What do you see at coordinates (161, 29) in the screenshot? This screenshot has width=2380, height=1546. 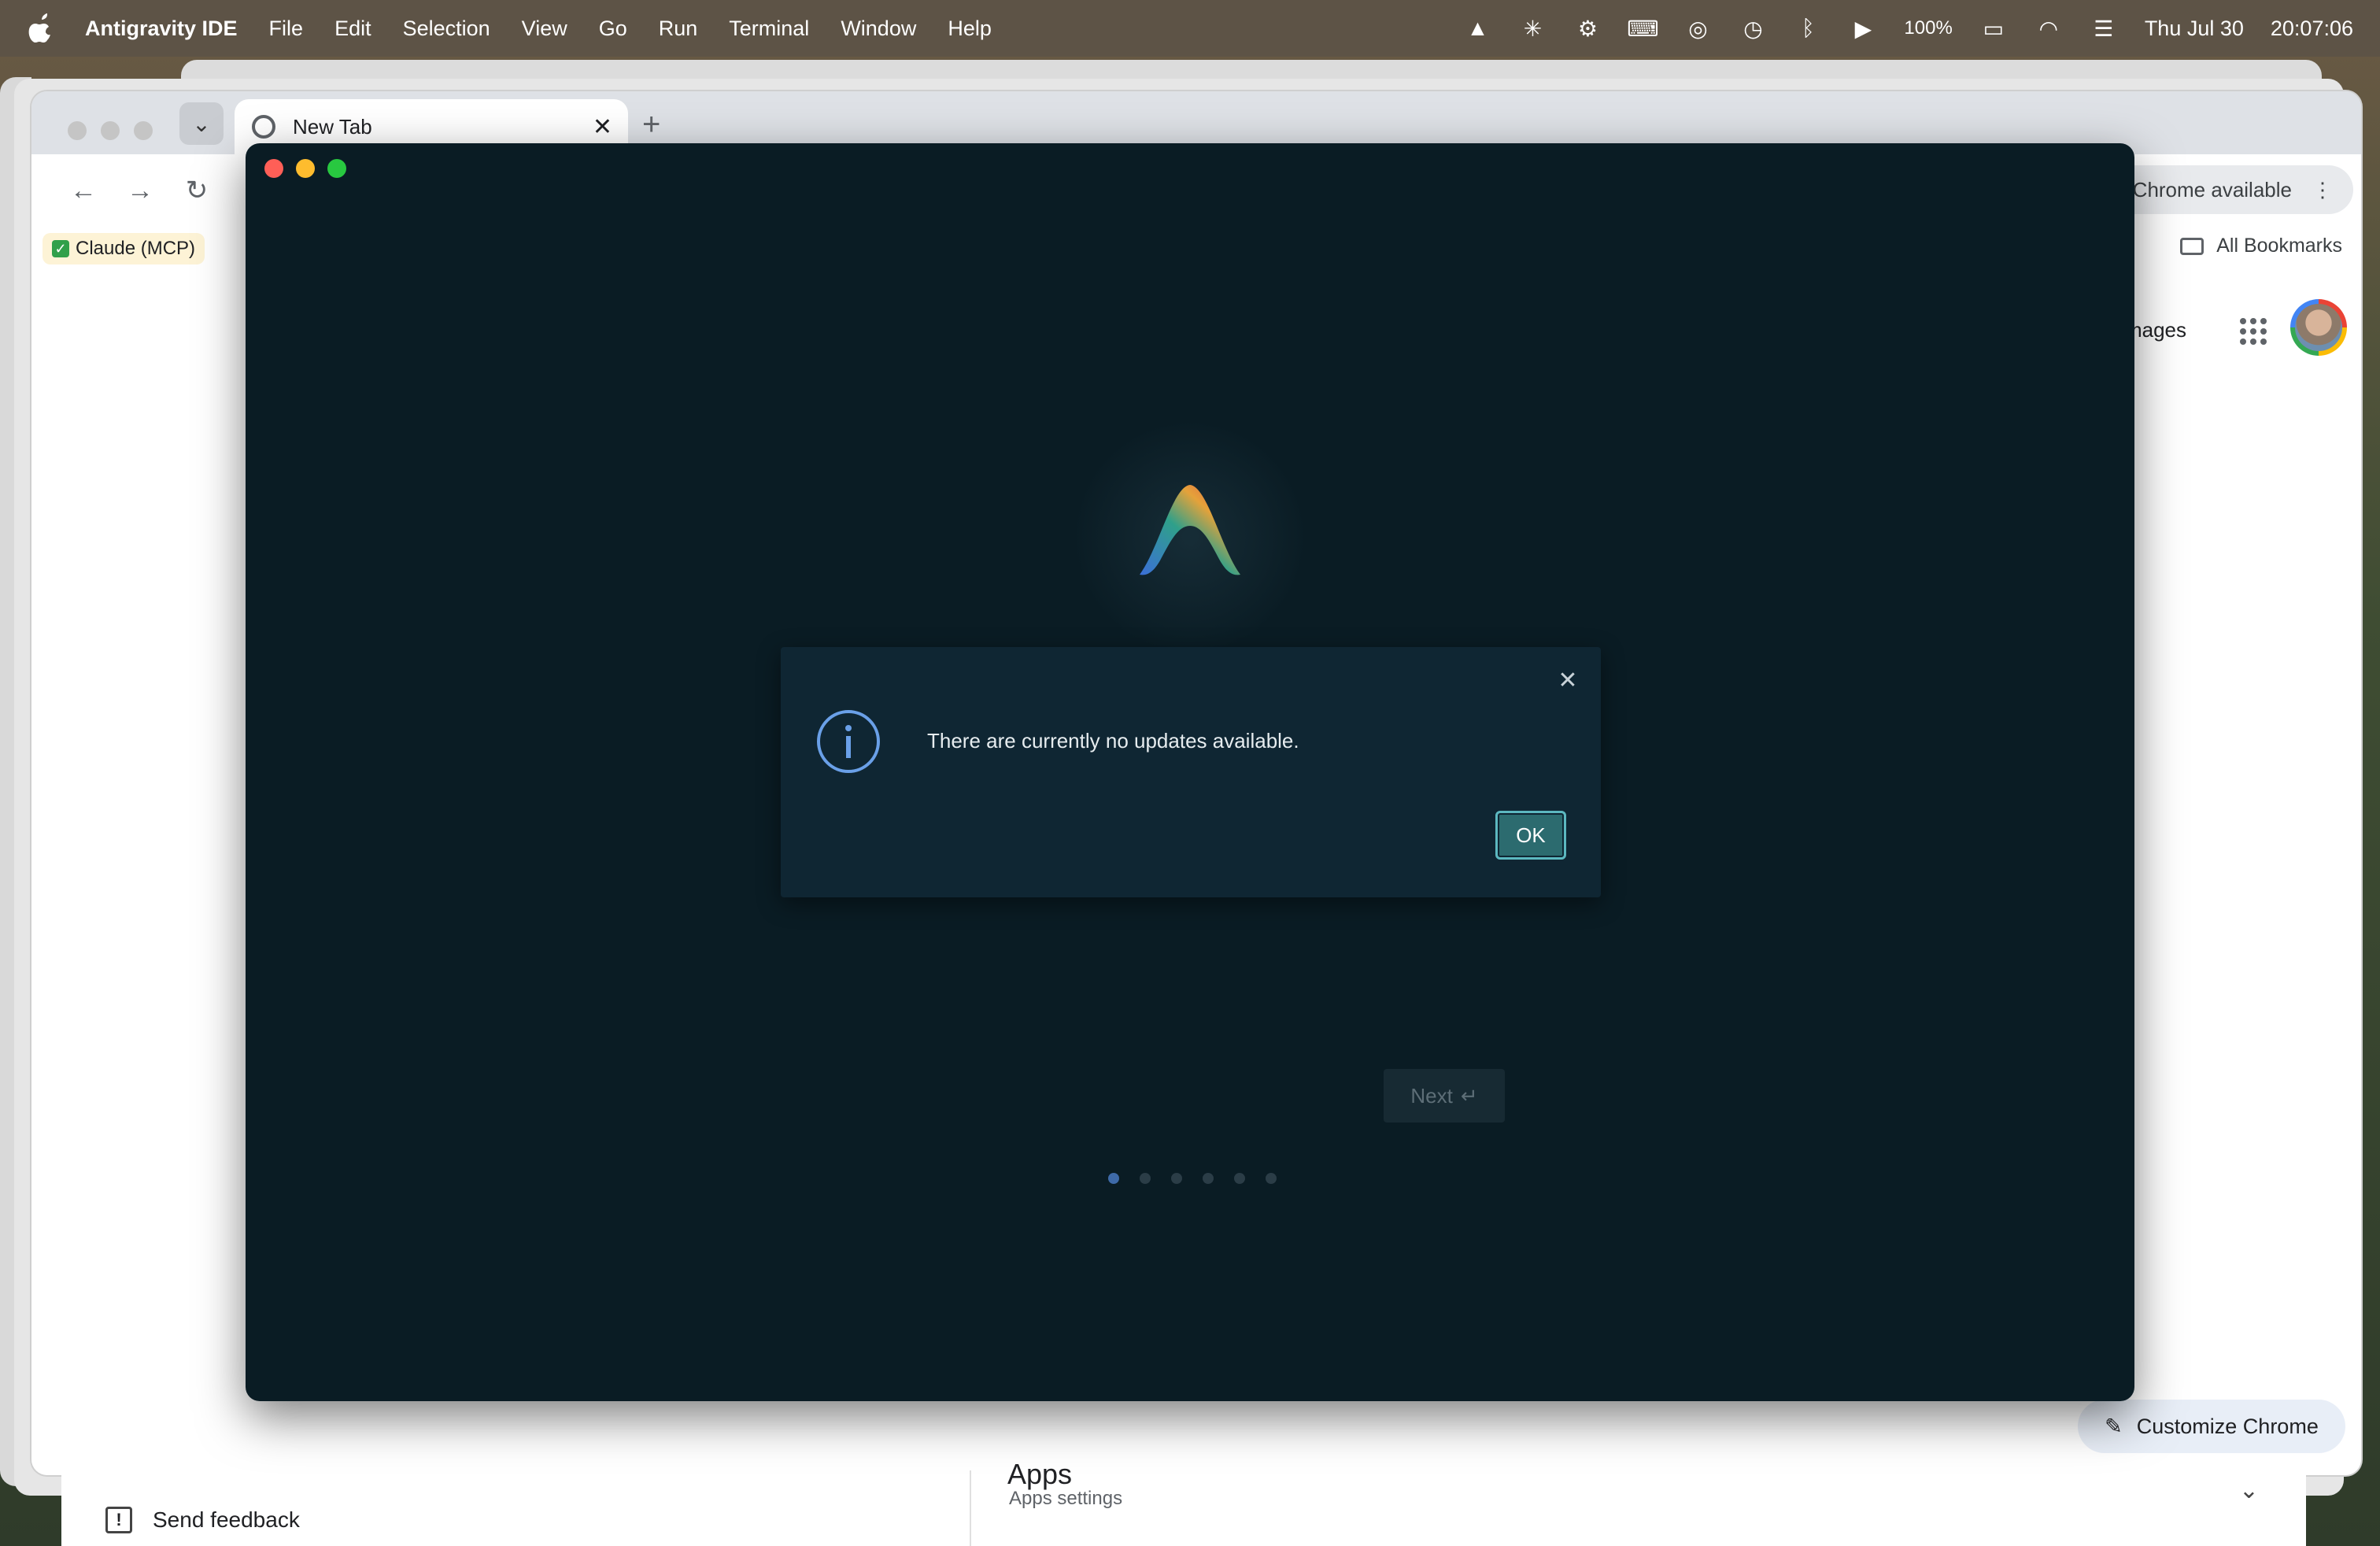 I see `app-name-menu: Antigravity IDE` at bounding box center [161, 29].